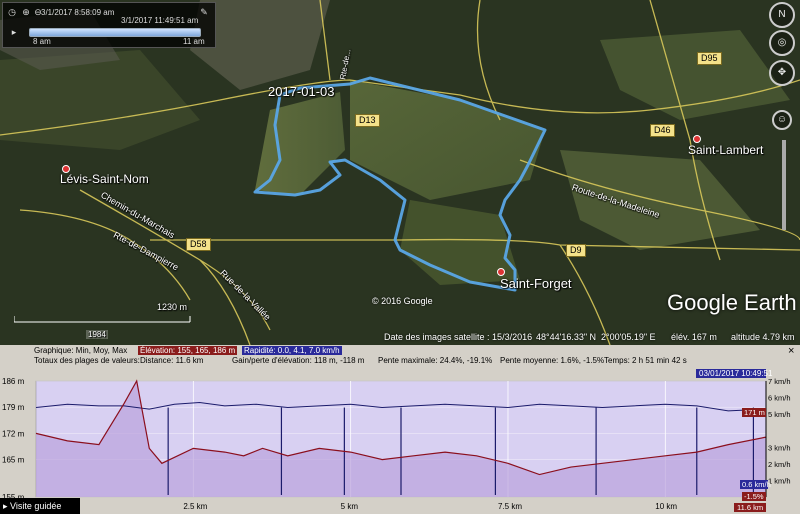 Image resolution: width=800 pixels, height=514 pixels. I want to click on speed-badge: 0.6 km/h, so click(756, 484).